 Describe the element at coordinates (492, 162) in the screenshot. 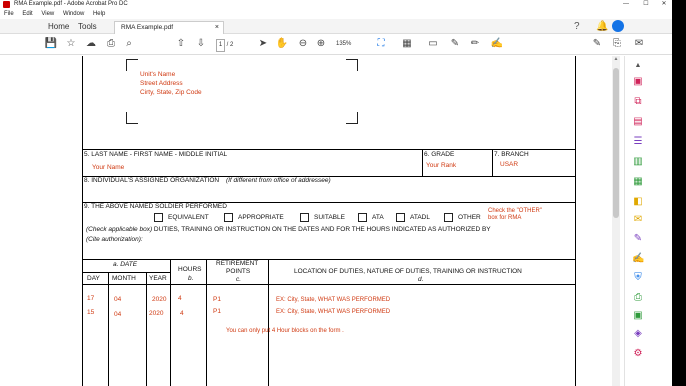

I see `divider-item7` at that location.